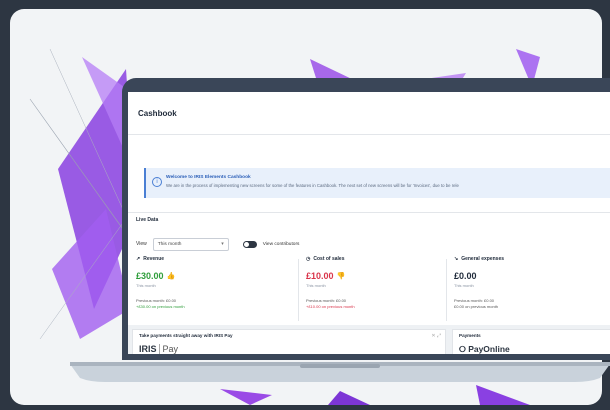  What do you see at coordinates (381, 276) in the screenshot?
I see `metric-value-row: £10.00 👎` at bounding box center [381, 276].